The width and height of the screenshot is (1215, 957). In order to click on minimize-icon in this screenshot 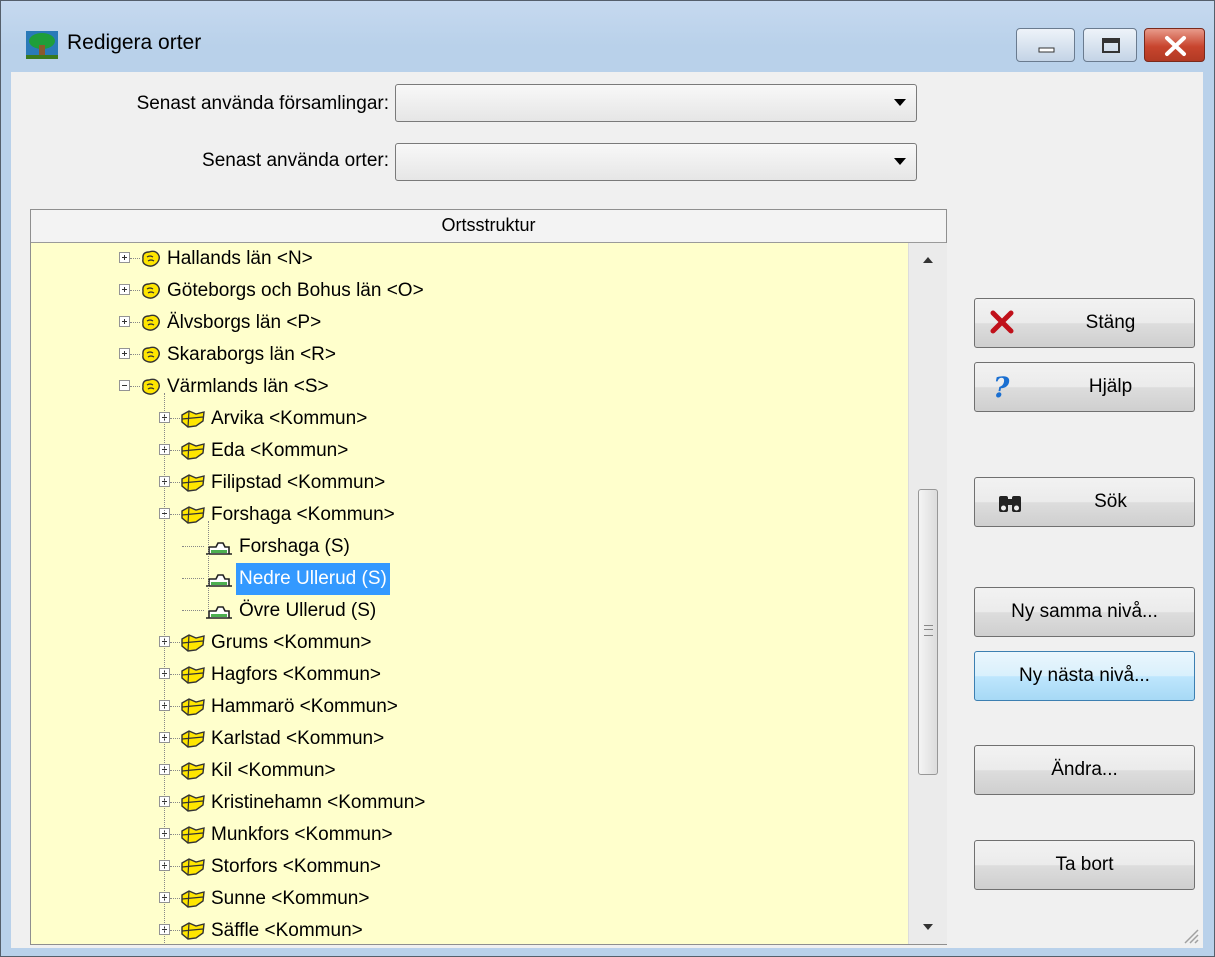, I will do `click(1046, 50)`.